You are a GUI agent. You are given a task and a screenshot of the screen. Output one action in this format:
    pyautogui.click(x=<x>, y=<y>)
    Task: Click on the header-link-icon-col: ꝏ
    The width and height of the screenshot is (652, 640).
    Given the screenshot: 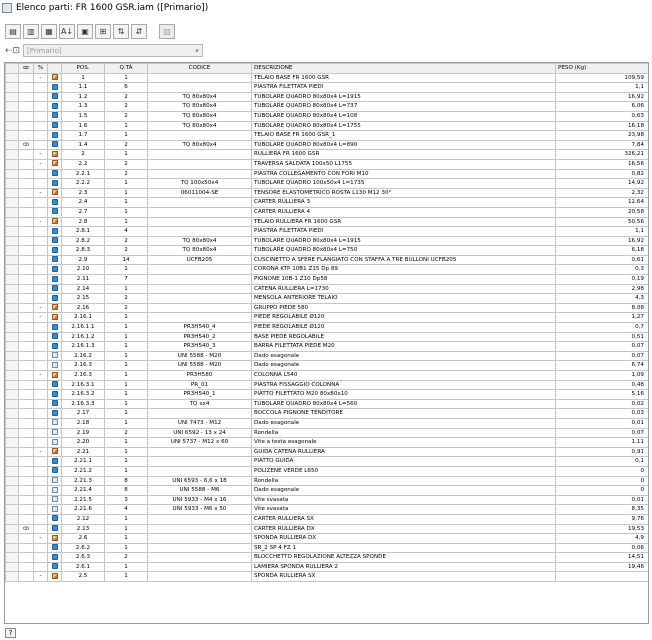 What is the action you would take?
    pyautogui.click(x=26, y=68)
    